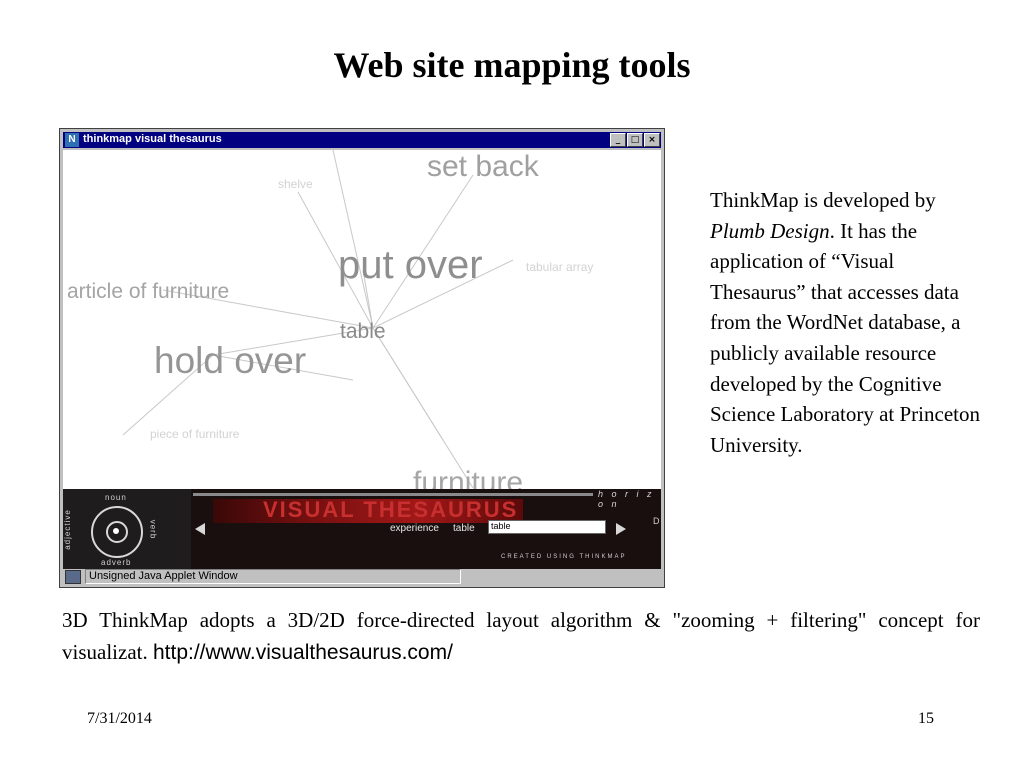 The height and width of the screenshot is (768, 1024). Describe the element at coordinates (770, 230) in the screenshot. I see `developer-name: Plumb Design` at that location.